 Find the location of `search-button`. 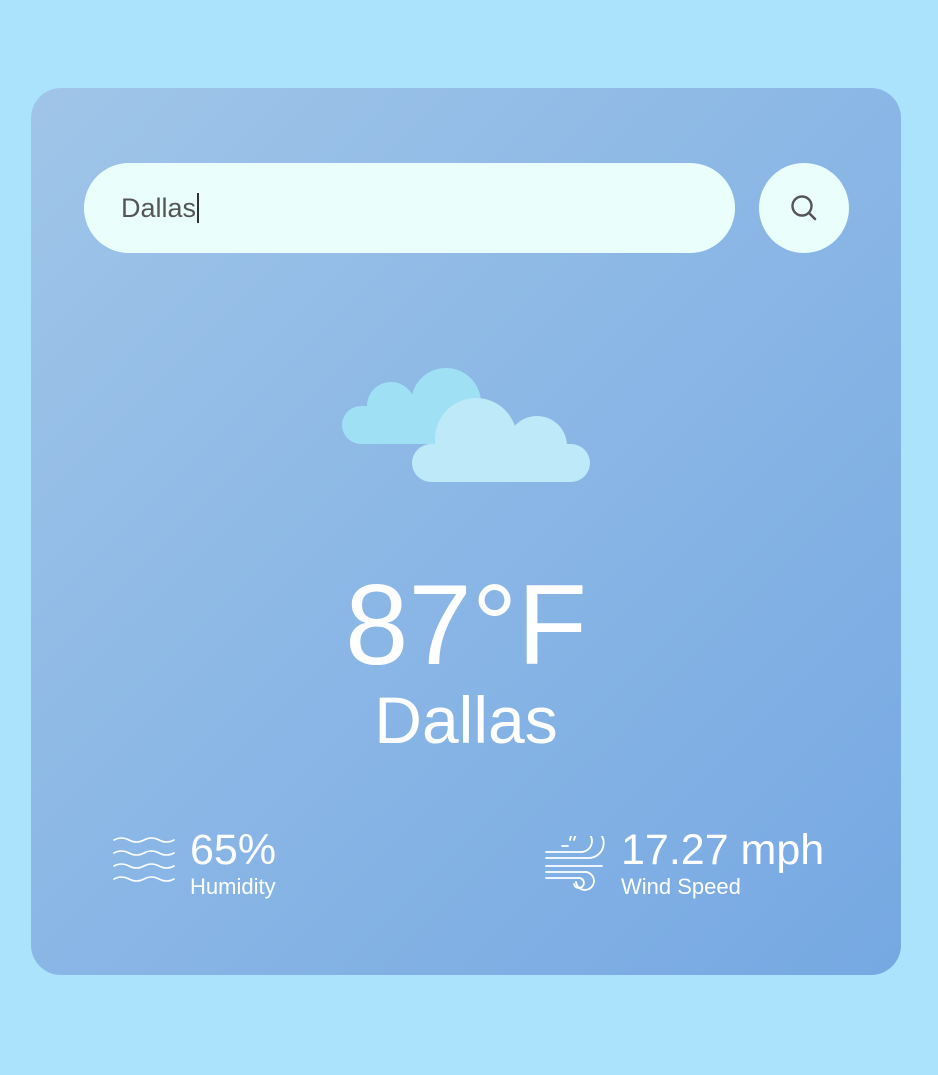

search-button is located at coordinates (804, 208).